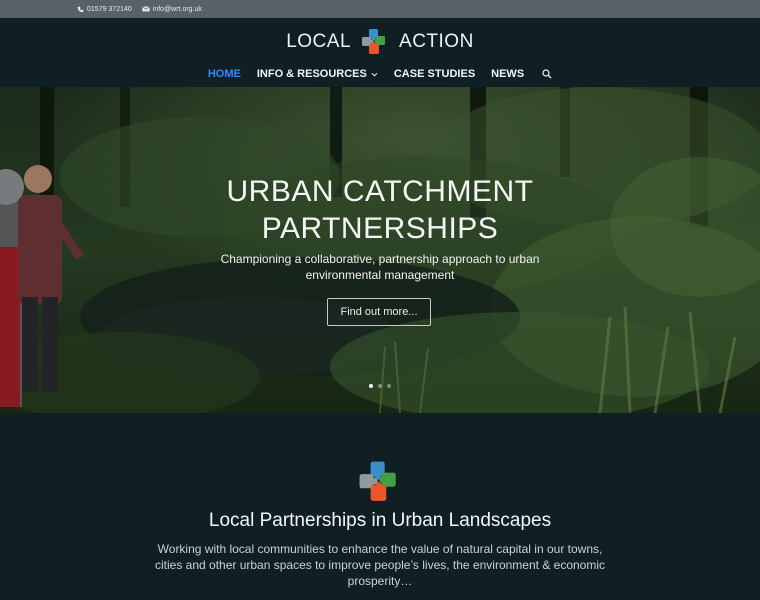 This screenshot has height=600, width=760. What do you see at coordinates (380, 9) in the screenshot?
I see `top-bar: 01579 372140 info@wrt.org.uk` at bounding box center [380, 9].